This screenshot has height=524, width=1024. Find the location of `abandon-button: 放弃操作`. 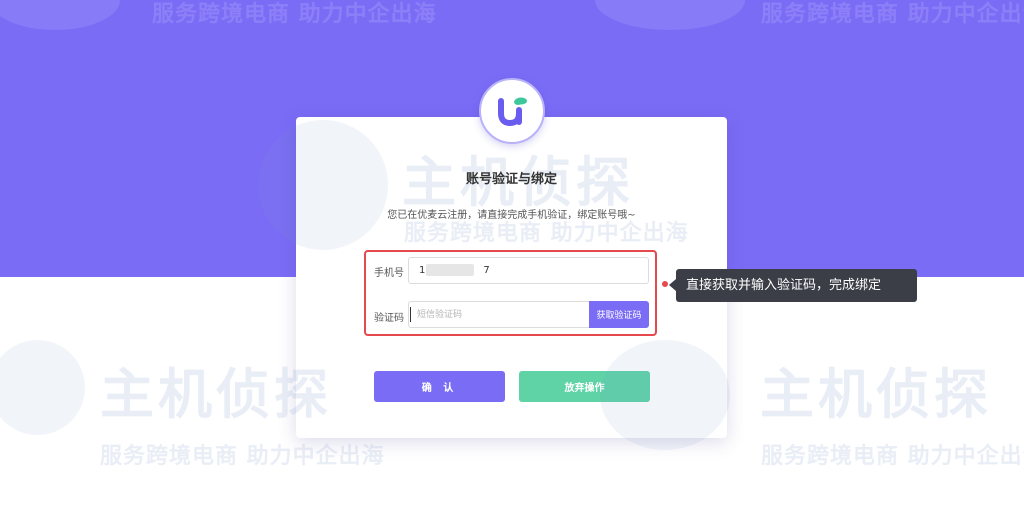

abandon-button: 放弃操作 is located at coordinates (584, 386).